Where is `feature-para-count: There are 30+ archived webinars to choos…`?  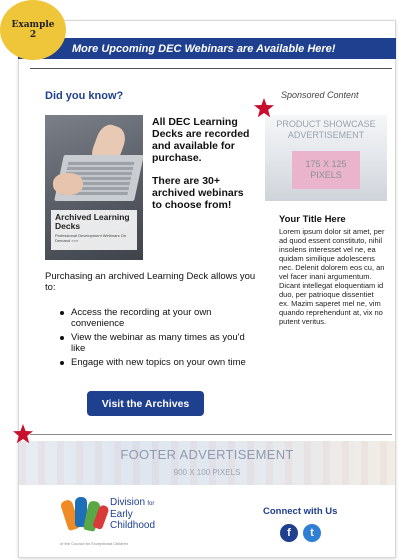 feature-para-count: There are 30+ archived webinars to choos… is located at coordinates (198, 193).